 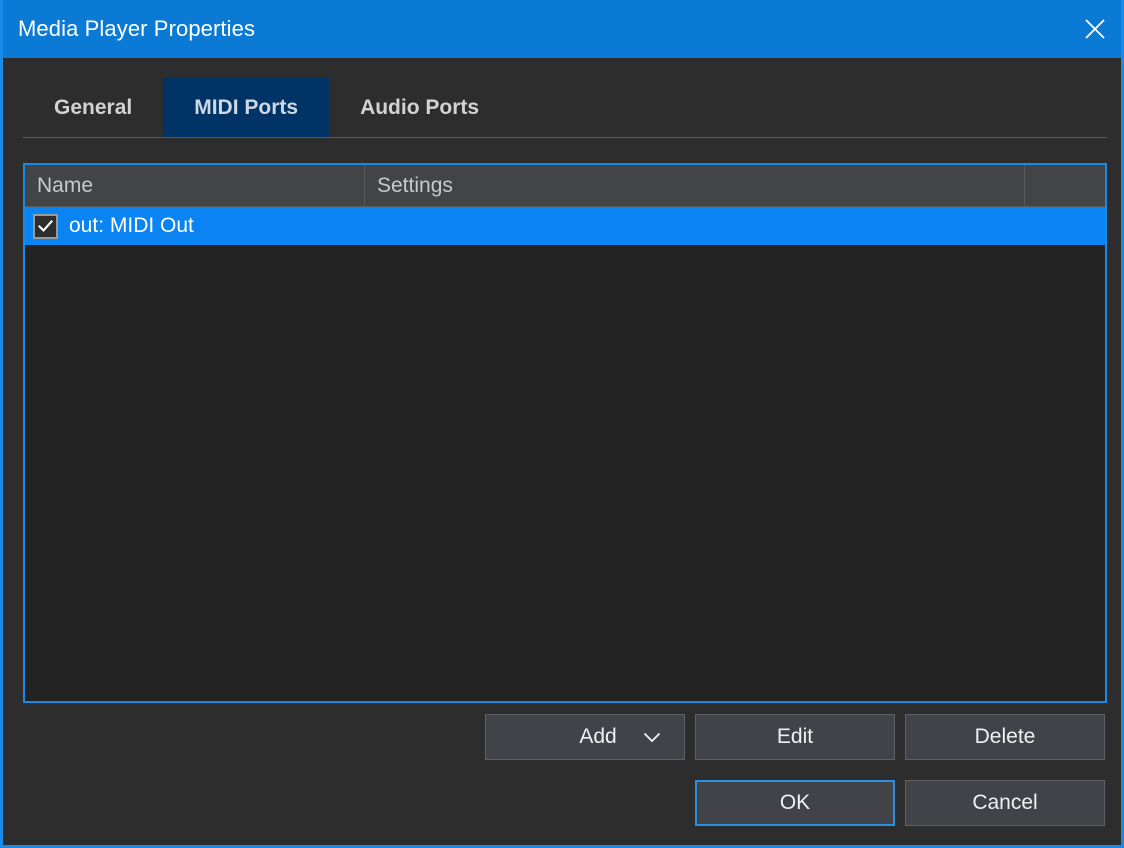 I want to click on tab-midi-ports: MIDI Ports, so click(x=246, y=107).